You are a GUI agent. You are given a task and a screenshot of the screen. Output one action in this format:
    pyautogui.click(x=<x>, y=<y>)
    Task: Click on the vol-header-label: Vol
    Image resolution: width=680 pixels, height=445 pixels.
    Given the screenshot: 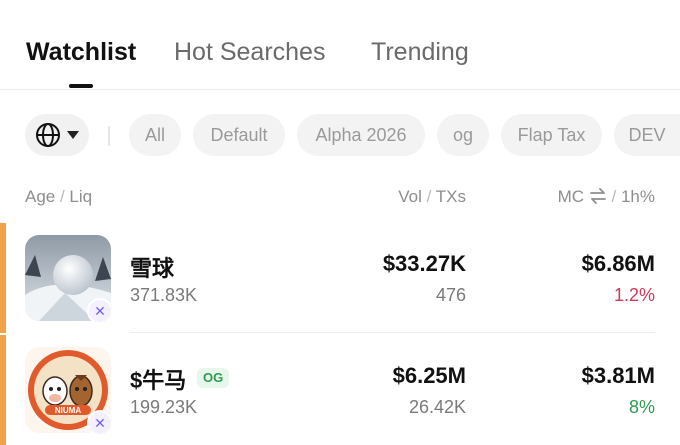 What is the action you would take?
    pyautogui.click(x=410, y=196)
    